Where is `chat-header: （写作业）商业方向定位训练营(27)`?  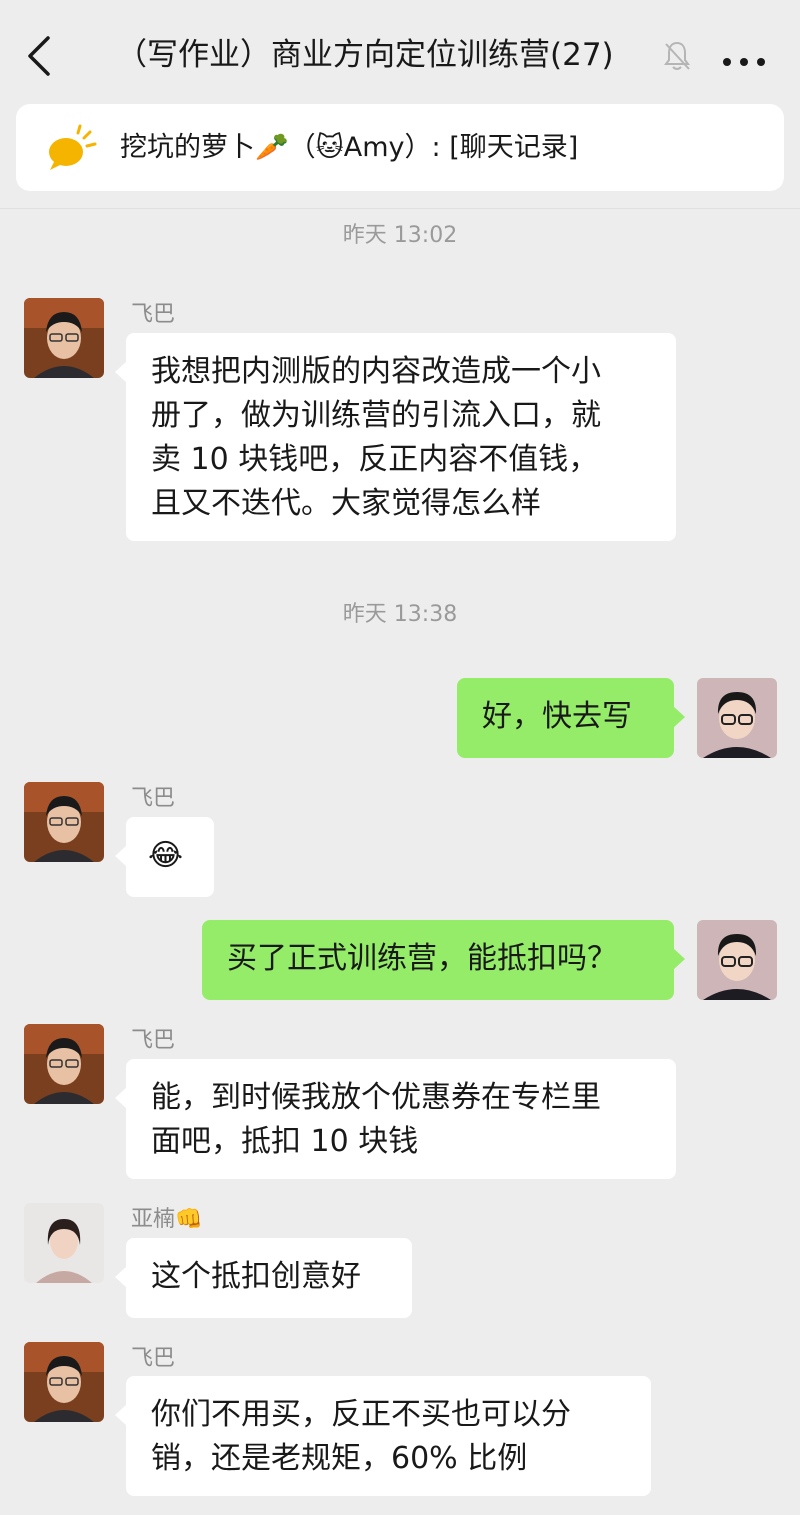 chat-header: （写作业）商业方向定位训练营(27) is located at coordinates (400, 53).